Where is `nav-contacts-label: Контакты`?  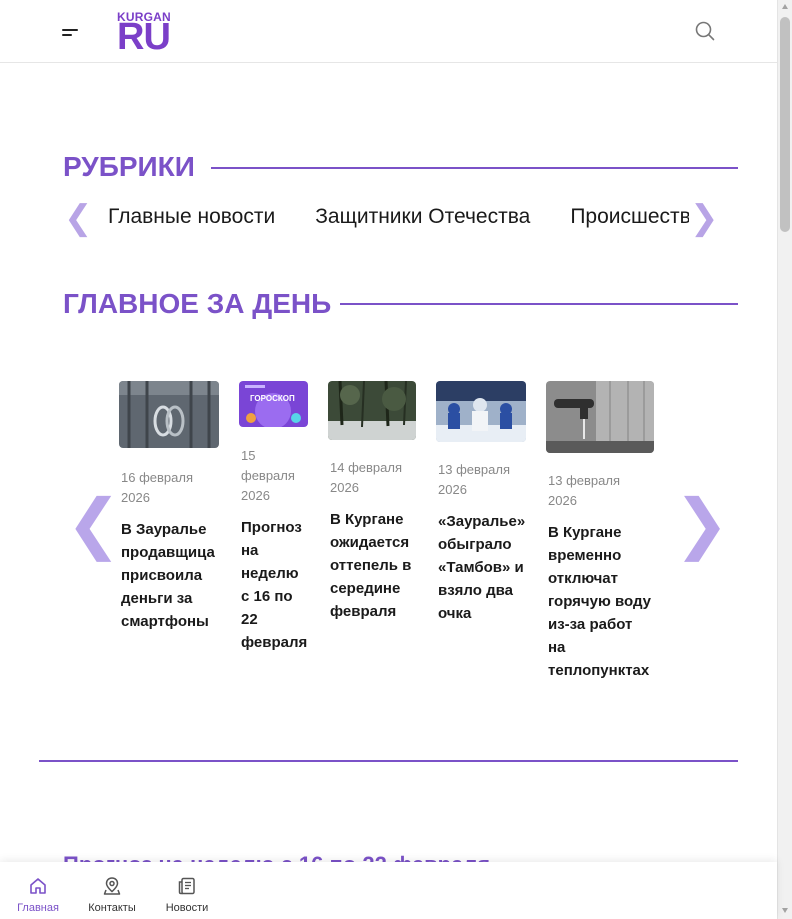
nav-contacts-label: Контакты is located at coordinates (112, 908).